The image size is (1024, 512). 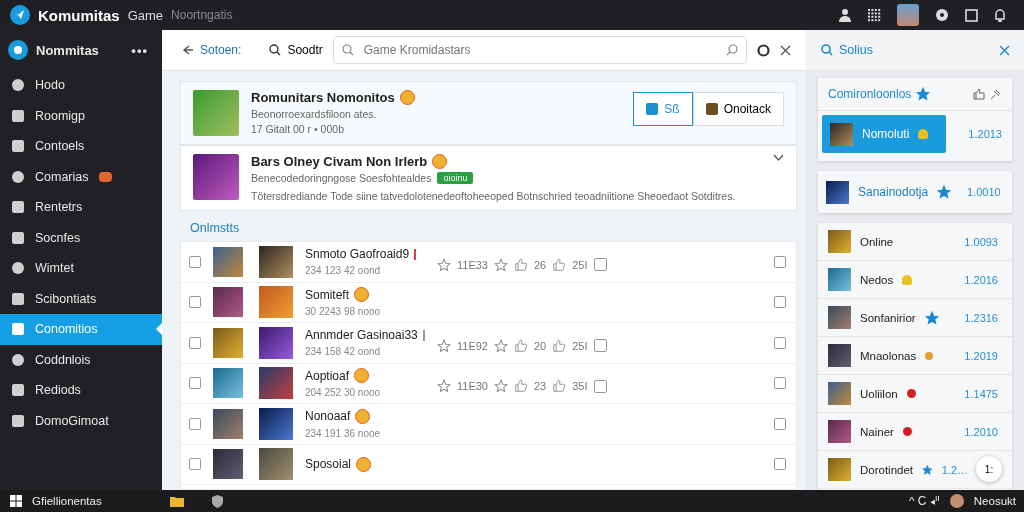 I want to click on list-item: Online 1.0093, so click(x=915, y=242).